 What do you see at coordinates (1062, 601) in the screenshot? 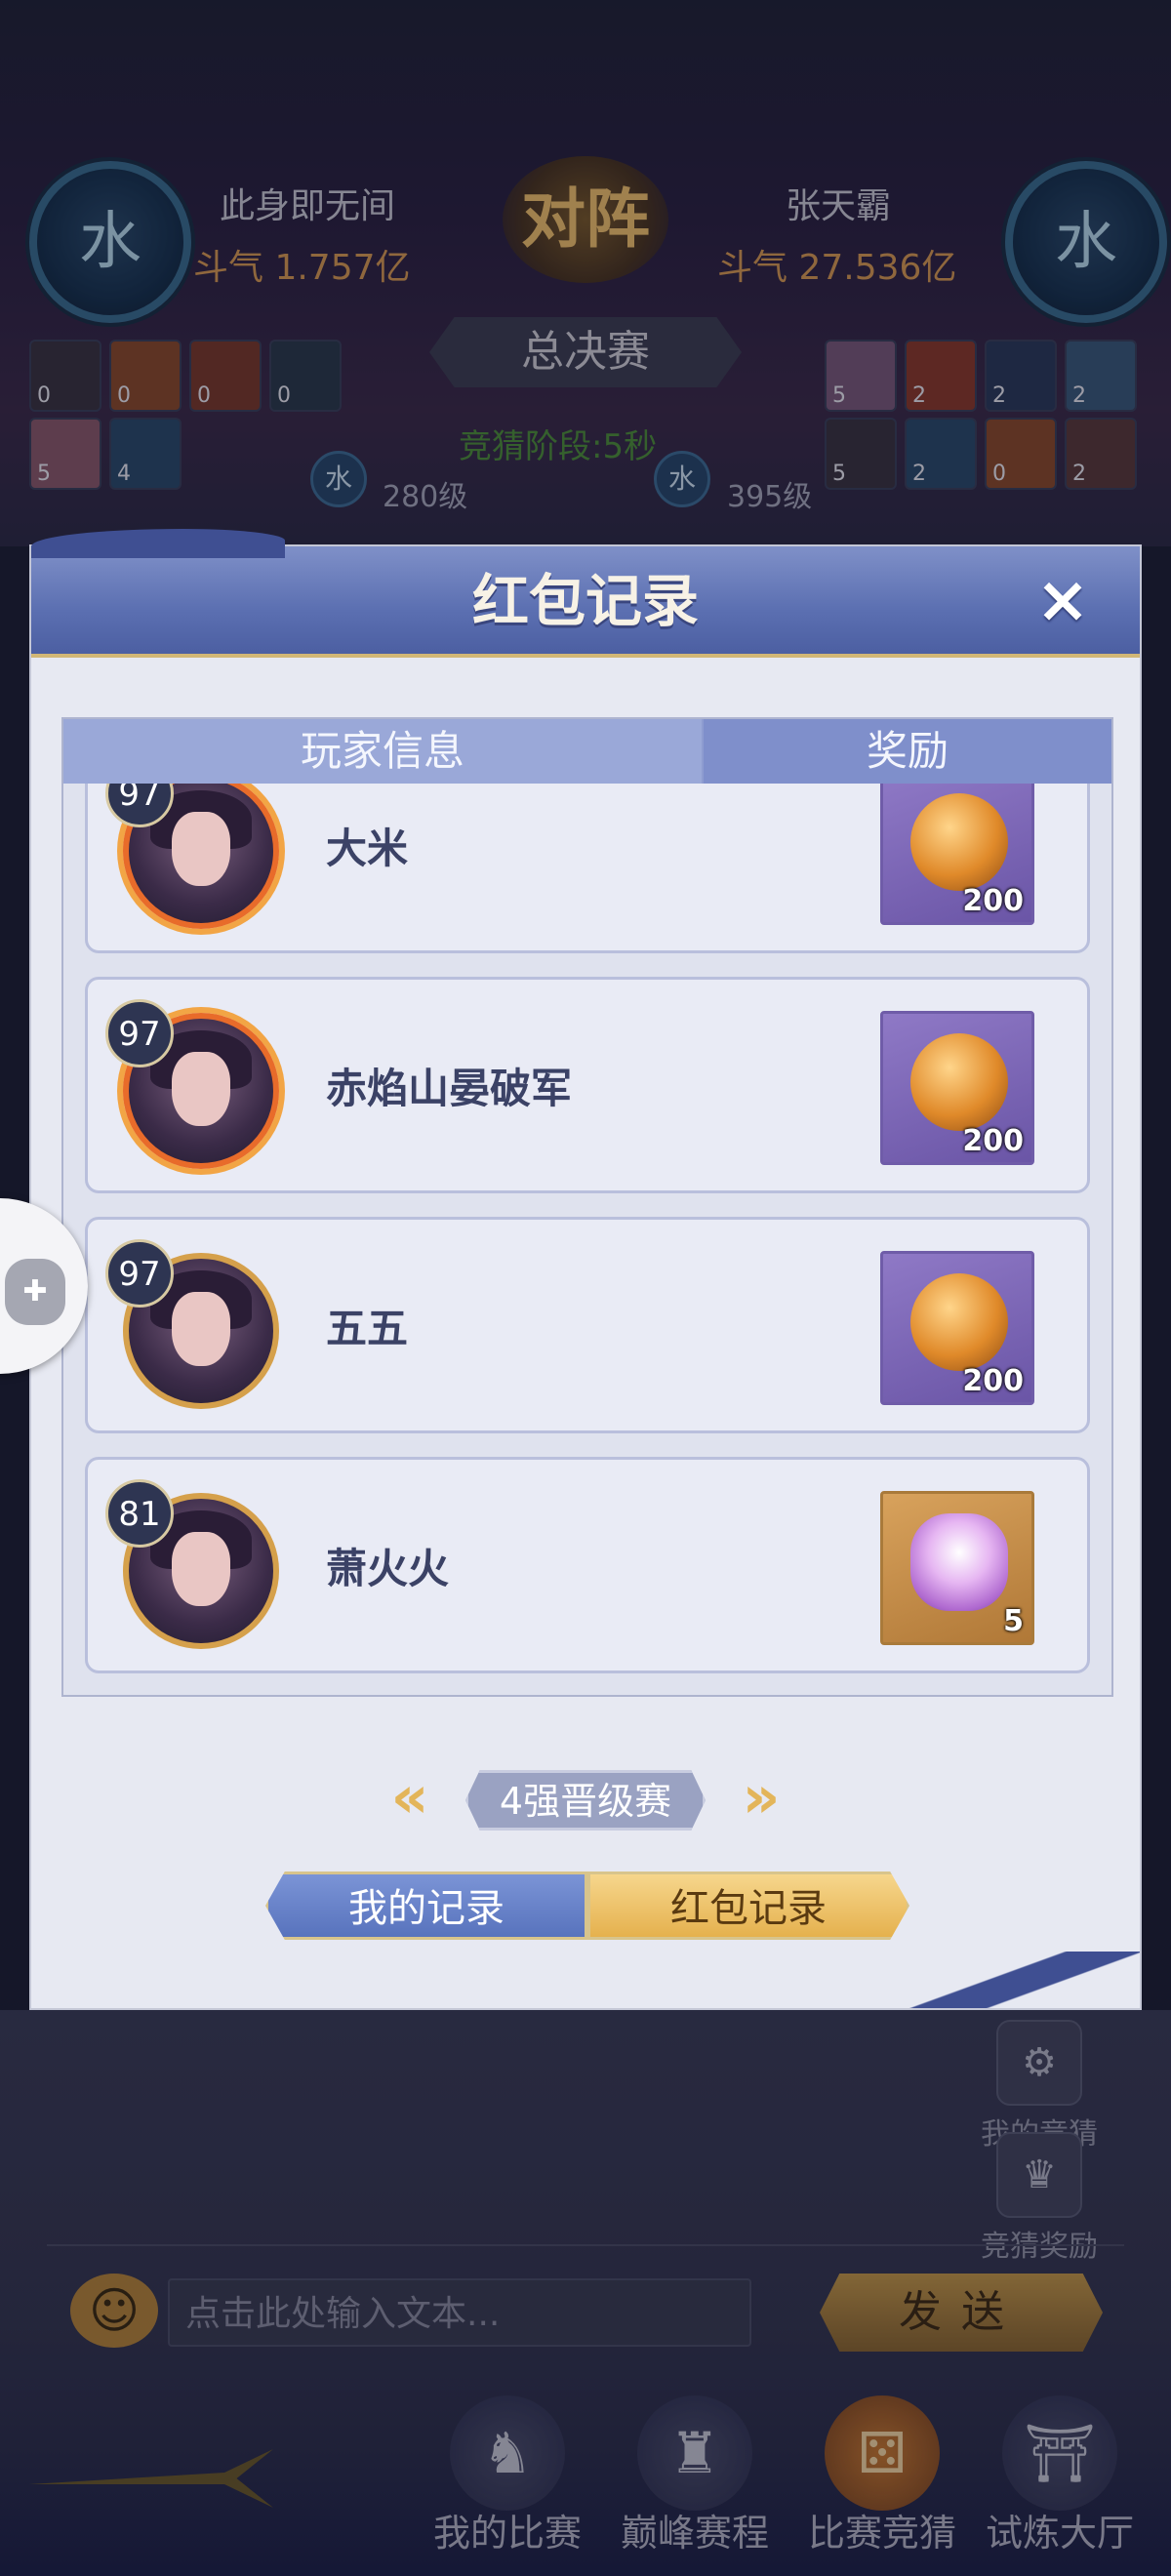
I see `close-button: ×` at bounding box center [1062, 601].